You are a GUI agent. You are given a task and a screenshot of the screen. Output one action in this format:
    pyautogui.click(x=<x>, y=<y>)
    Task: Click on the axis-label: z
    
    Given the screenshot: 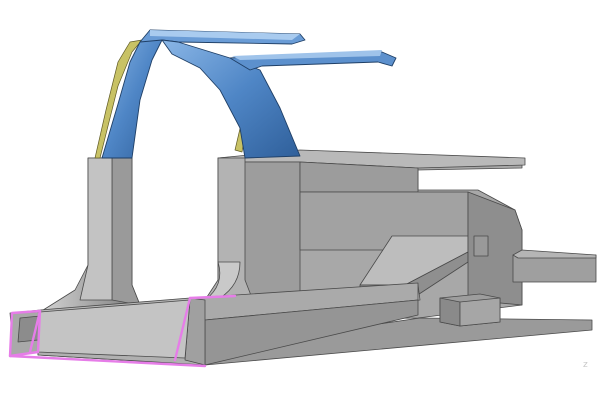 What is the action you would take?
    pyautogui.click(x=585, y=365)
    